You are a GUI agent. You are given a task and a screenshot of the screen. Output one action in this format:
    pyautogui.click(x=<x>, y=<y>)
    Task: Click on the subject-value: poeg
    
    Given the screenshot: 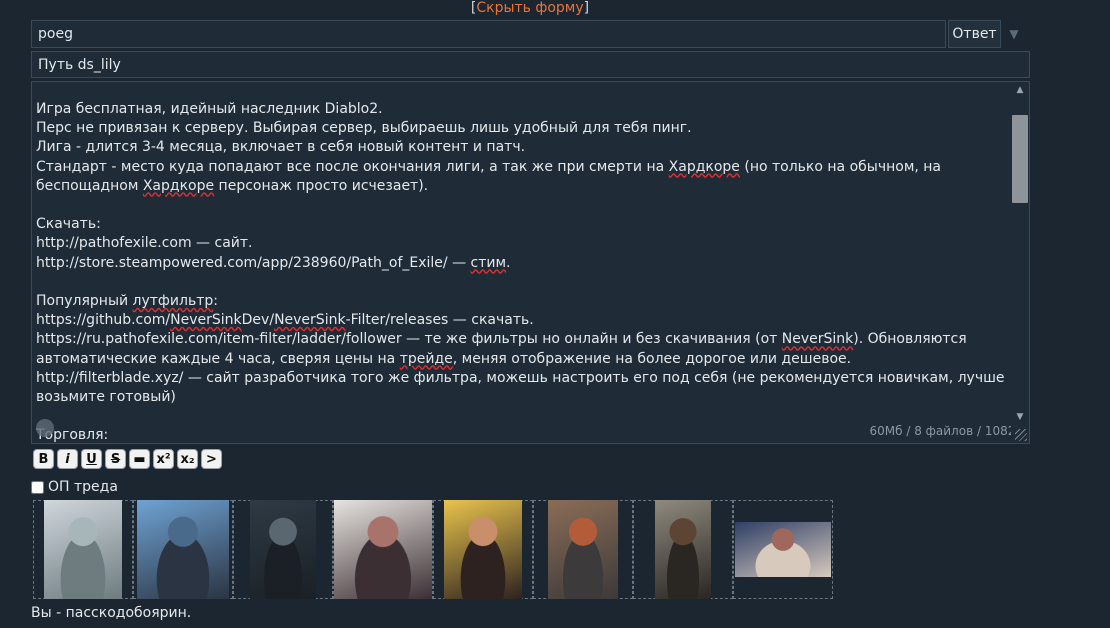 What is the action you would take?
    pyautogui.click(x=55, y=34)
    